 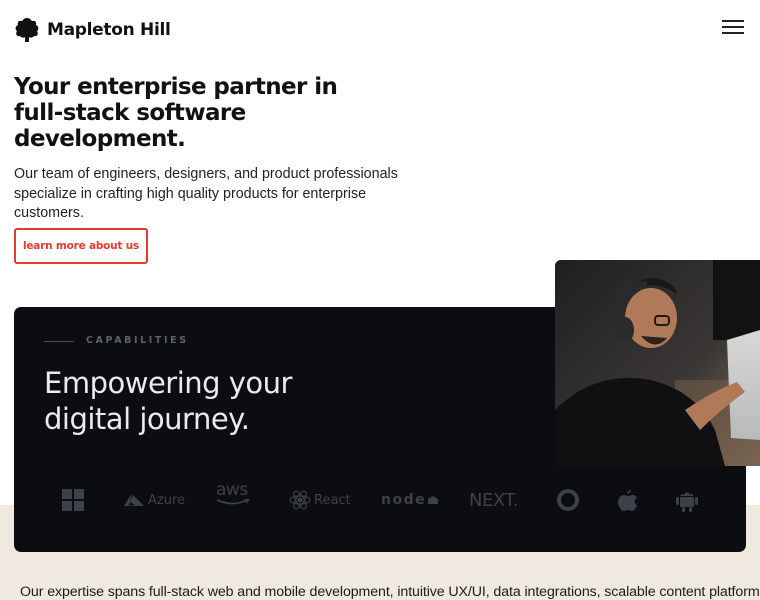 I want to click on brand-name: Mapleton Hill, so click(x=109, y=30).